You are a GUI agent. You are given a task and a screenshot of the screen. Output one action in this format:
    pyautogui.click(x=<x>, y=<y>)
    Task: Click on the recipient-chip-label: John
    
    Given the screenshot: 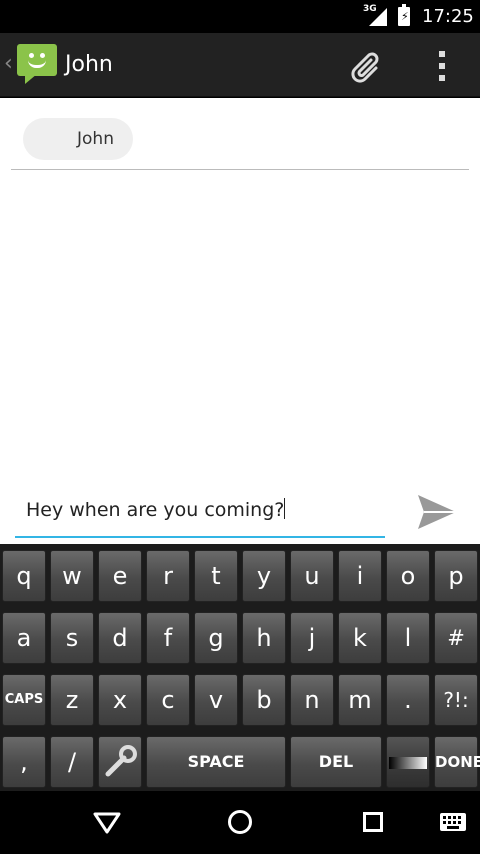 What is the action you would take?
    pyautogui.click(x=95, y=139)
    